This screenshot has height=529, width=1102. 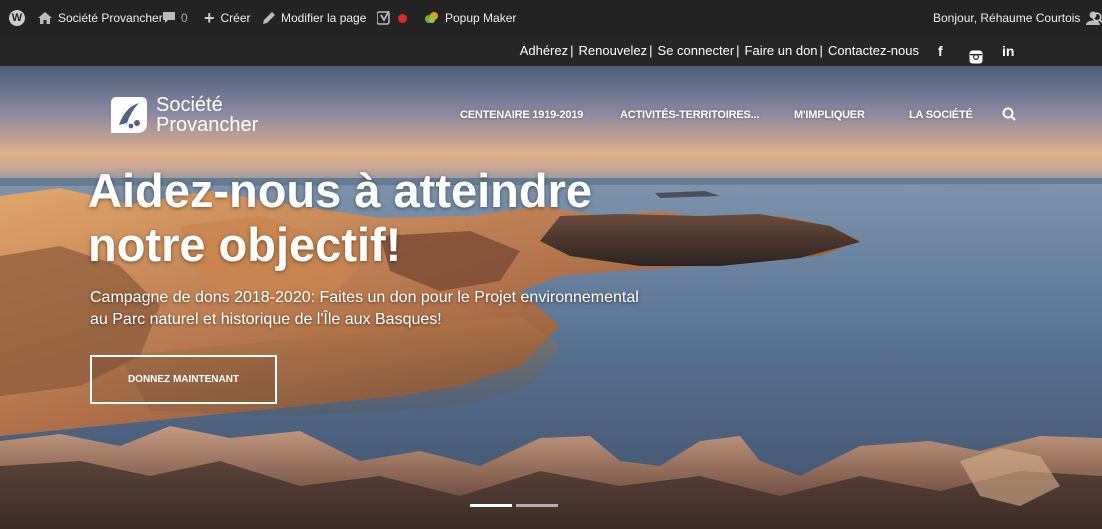 What do you see at coordinates (245, 244) in the screenshot?
I see `headline-line-2: notre objectif!` at bounding box center [245, 244].